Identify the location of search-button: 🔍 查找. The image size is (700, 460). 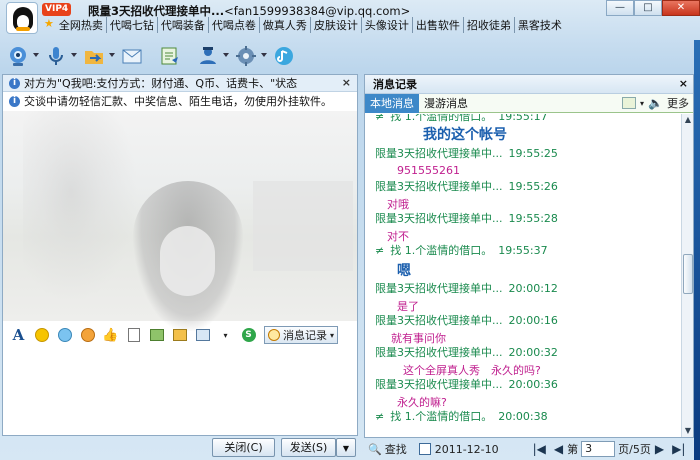
(387, 449).